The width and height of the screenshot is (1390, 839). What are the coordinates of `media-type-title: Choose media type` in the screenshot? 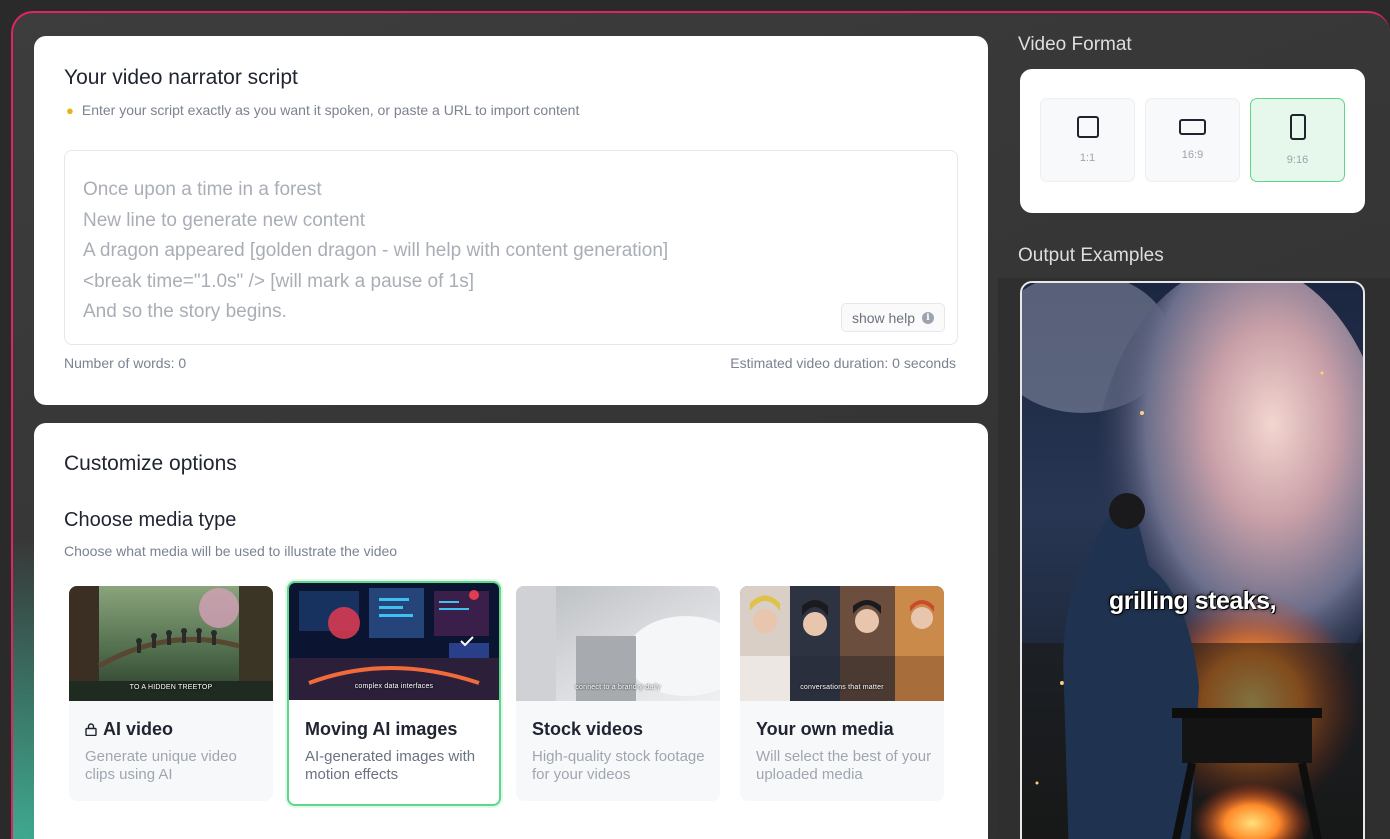 It's located at (150, 520).